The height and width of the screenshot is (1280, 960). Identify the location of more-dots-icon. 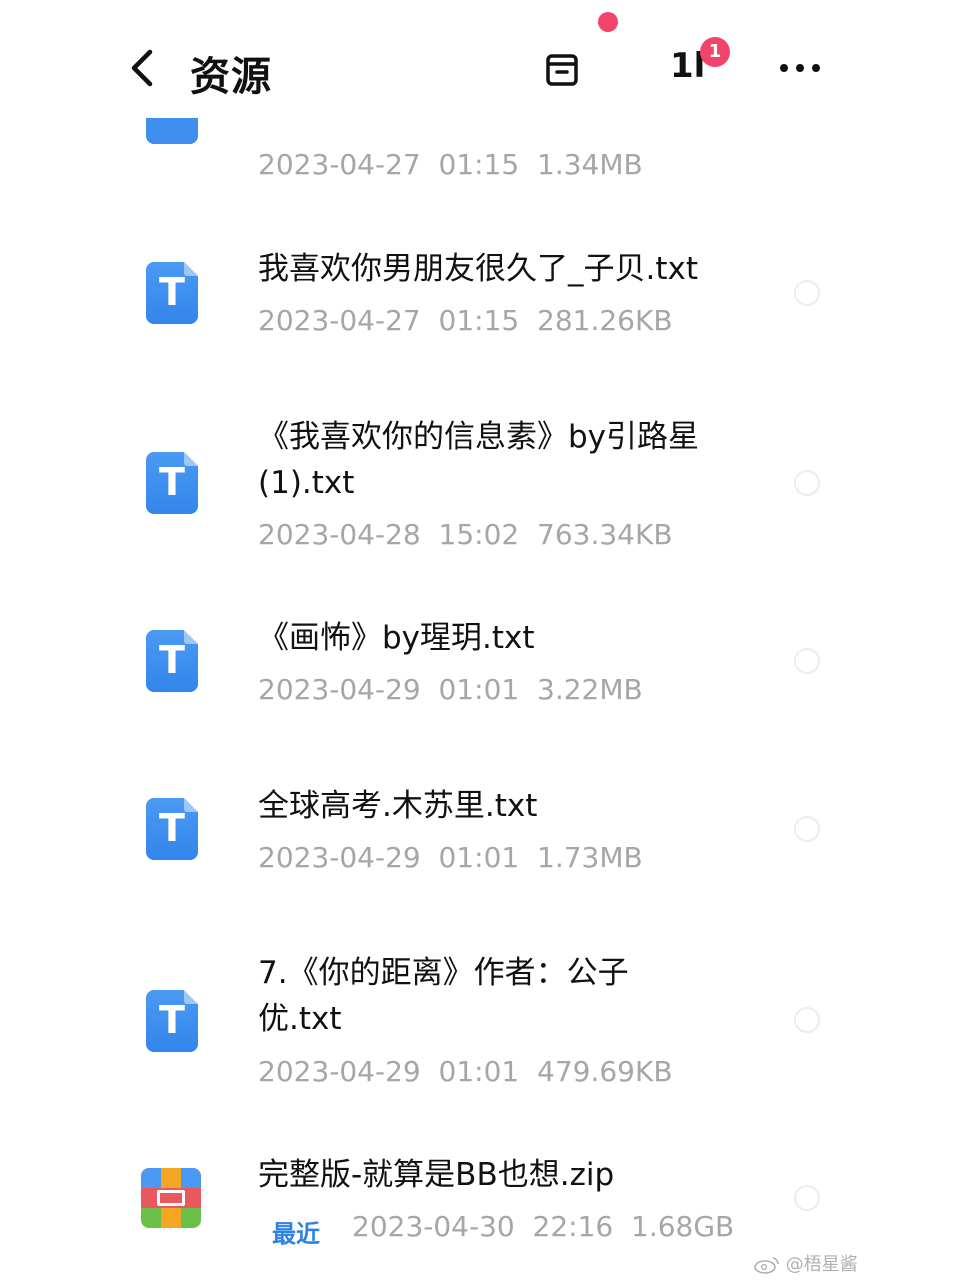
(800, 68).